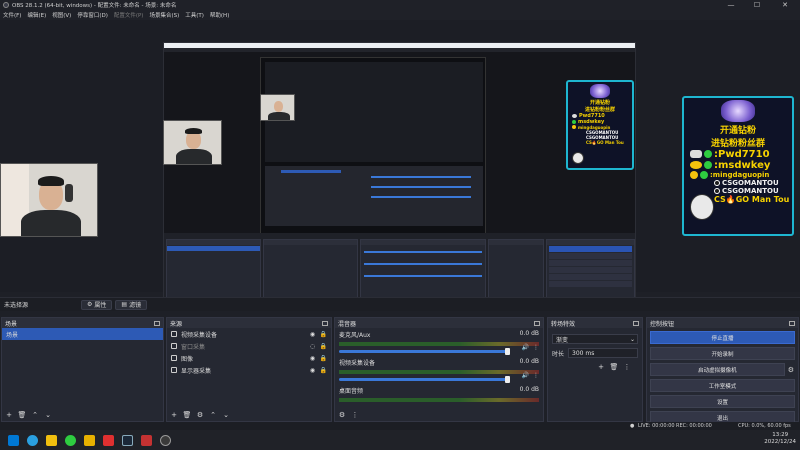 This screenshot has width=800, height=450. Describe the element at coordinates (780, 439) in the screenshot. I see `system-clock: 13:29 2022/12/24` at that location.